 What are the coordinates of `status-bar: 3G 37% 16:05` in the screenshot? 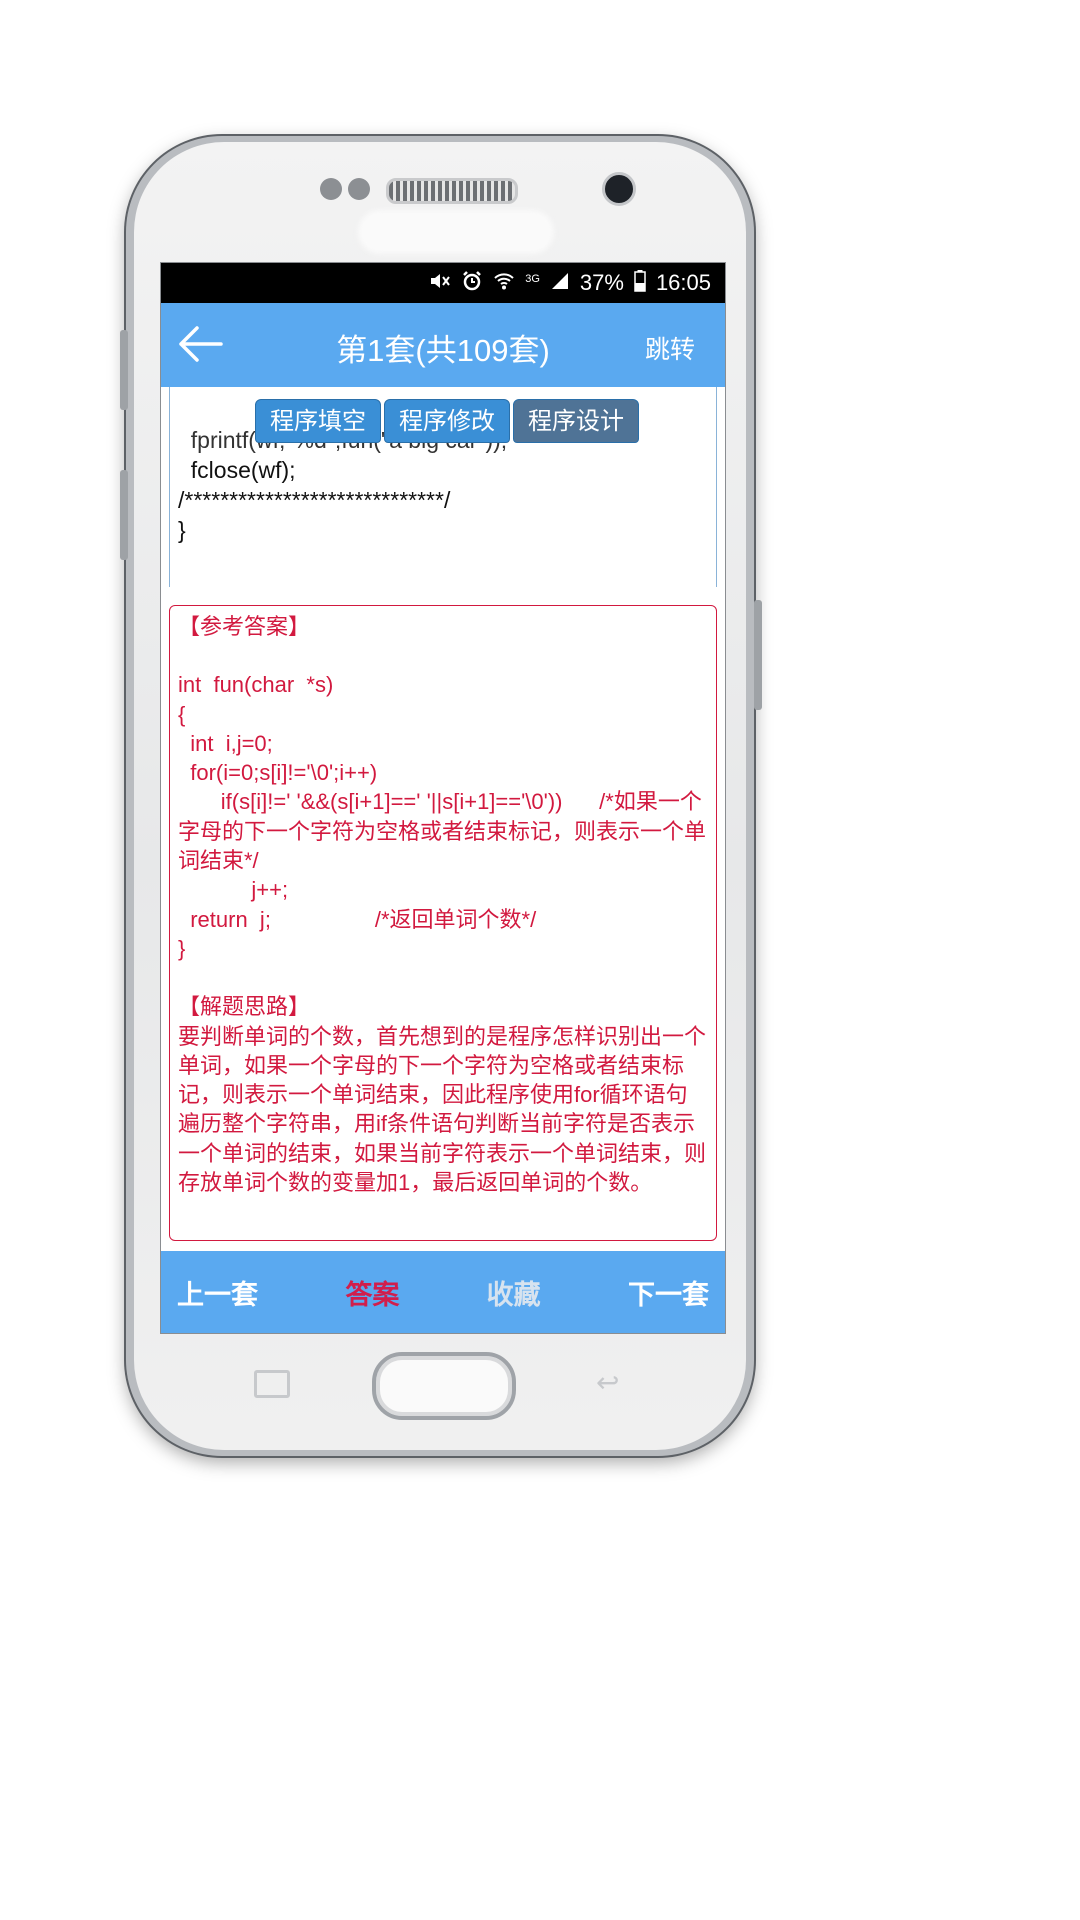 It's located at (443, 283).